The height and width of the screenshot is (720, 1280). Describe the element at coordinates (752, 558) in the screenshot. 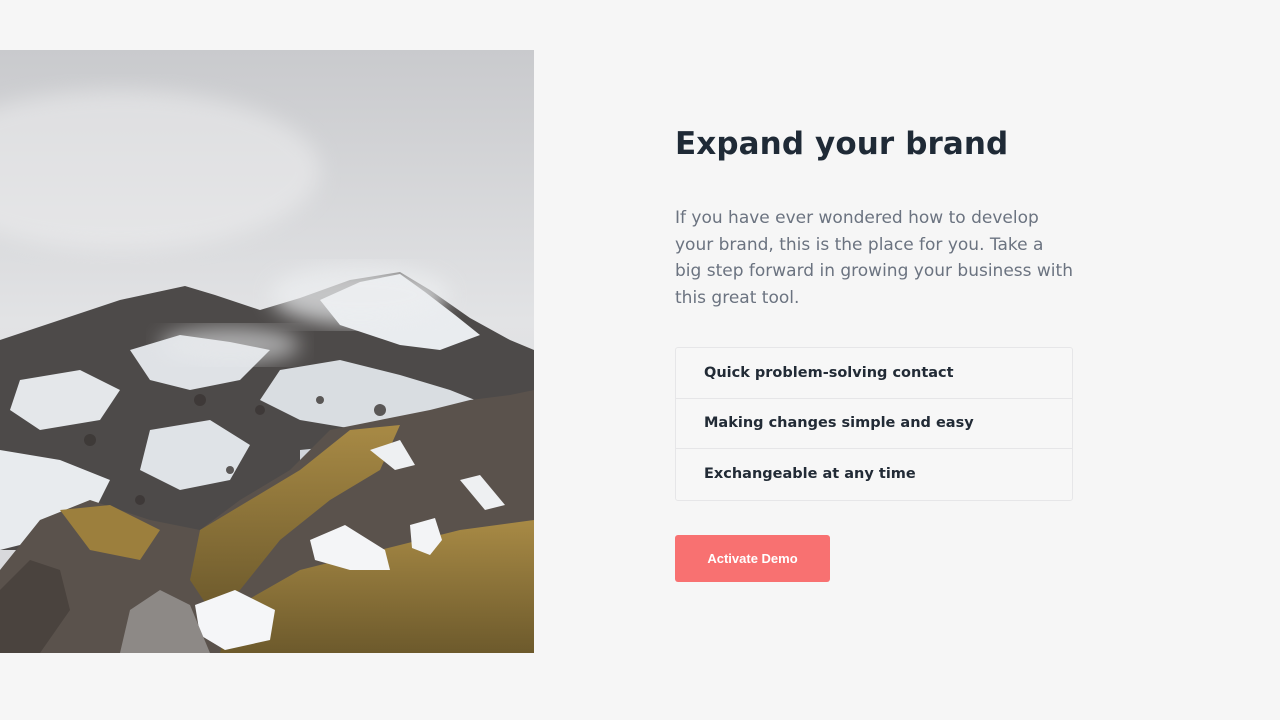

I see `activate-demo-button: Activate Demo` at that location.